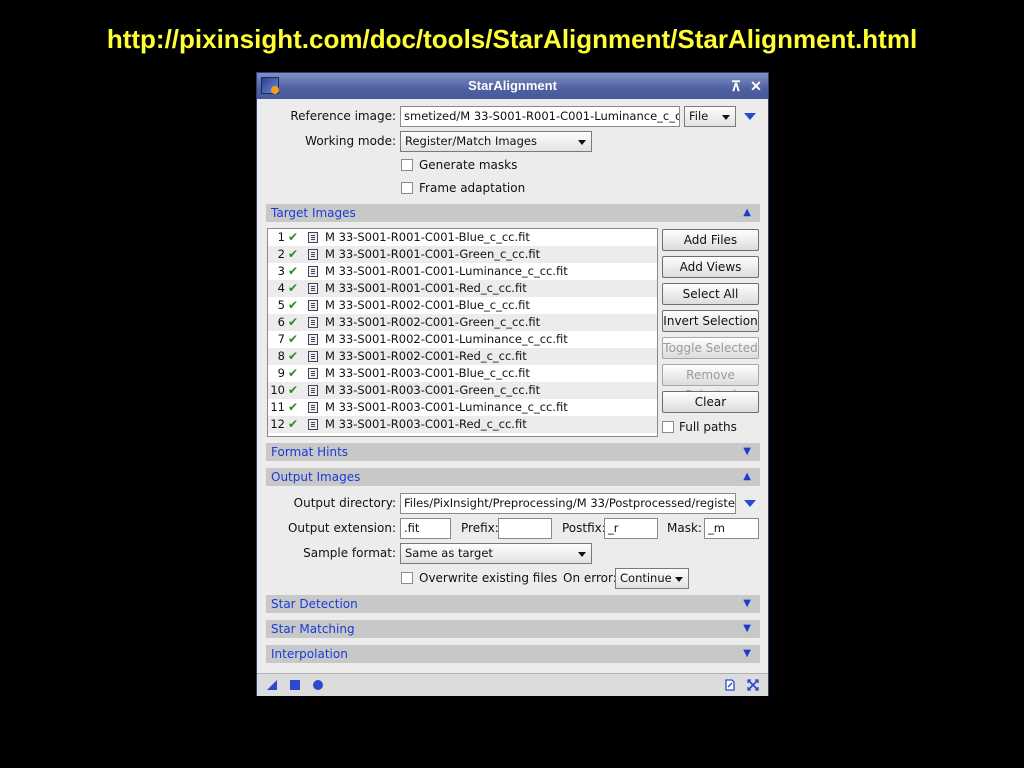 The image size is (1024, 768). What do you see at coordinates (488, 578) in the screenshot?
I see `overwrite-label: Overwrite existing files` at bounding box center [488, 578].